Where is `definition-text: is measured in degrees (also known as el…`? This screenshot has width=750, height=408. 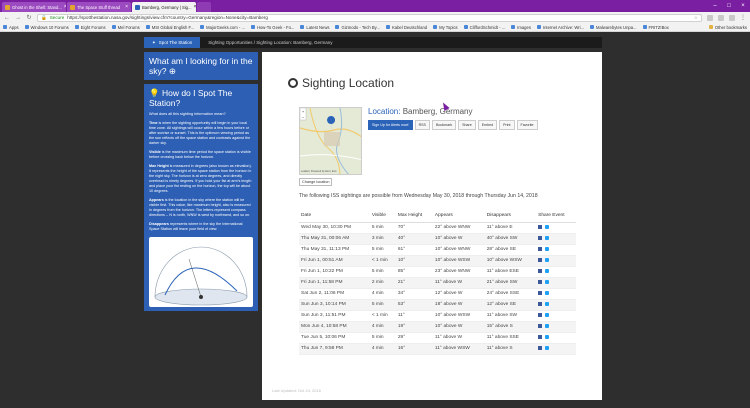
definition-text: is measured in degrees (also known as el… is located at coordinates (200, 178).